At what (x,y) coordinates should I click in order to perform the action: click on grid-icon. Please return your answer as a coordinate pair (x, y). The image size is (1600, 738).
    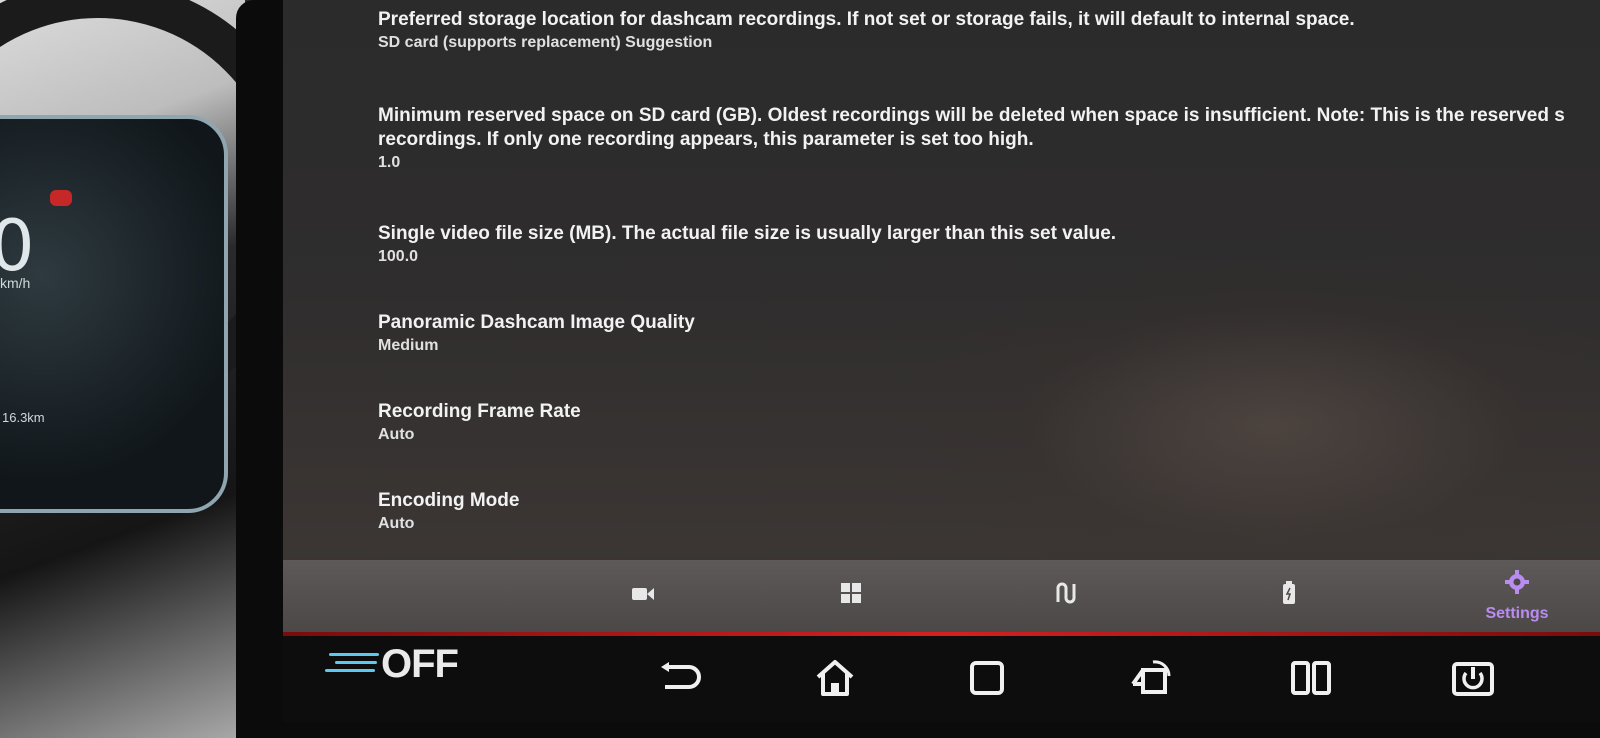
    Looking at the image, I should click on (851, 596).